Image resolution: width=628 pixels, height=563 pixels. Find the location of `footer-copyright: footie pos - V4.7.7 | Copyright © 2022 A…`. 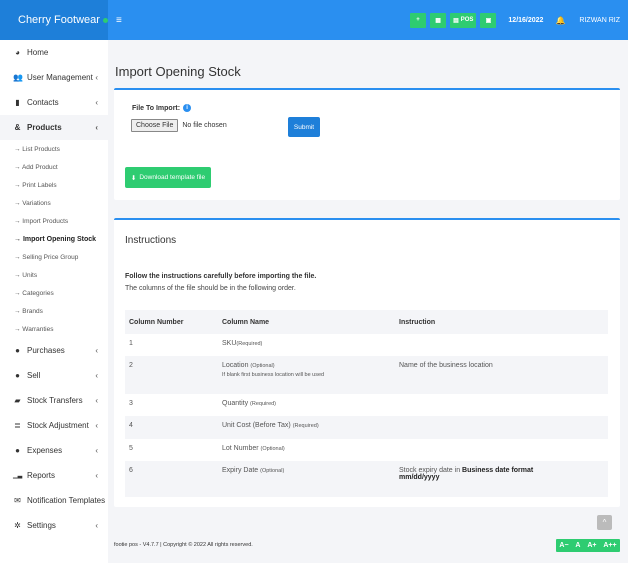

footer-copyright: footie pos - V4.7.7 | Copyright © 2022 A… is located at coordinates (183, 545).